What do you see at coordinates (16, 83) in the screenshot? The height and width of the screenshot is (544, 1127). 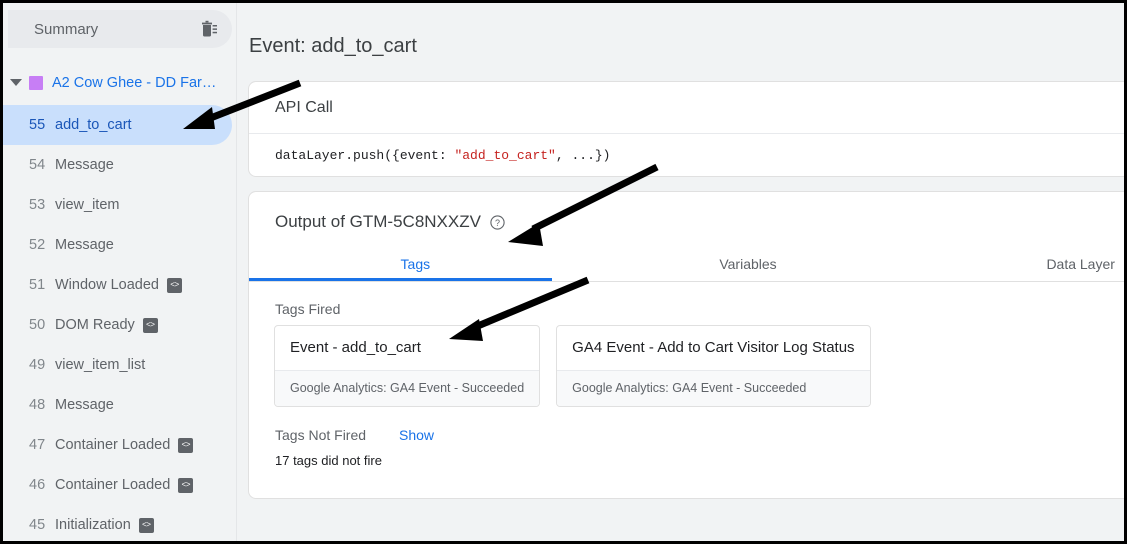 I see `chevron-down-icon` at bounding box center [16, 83].